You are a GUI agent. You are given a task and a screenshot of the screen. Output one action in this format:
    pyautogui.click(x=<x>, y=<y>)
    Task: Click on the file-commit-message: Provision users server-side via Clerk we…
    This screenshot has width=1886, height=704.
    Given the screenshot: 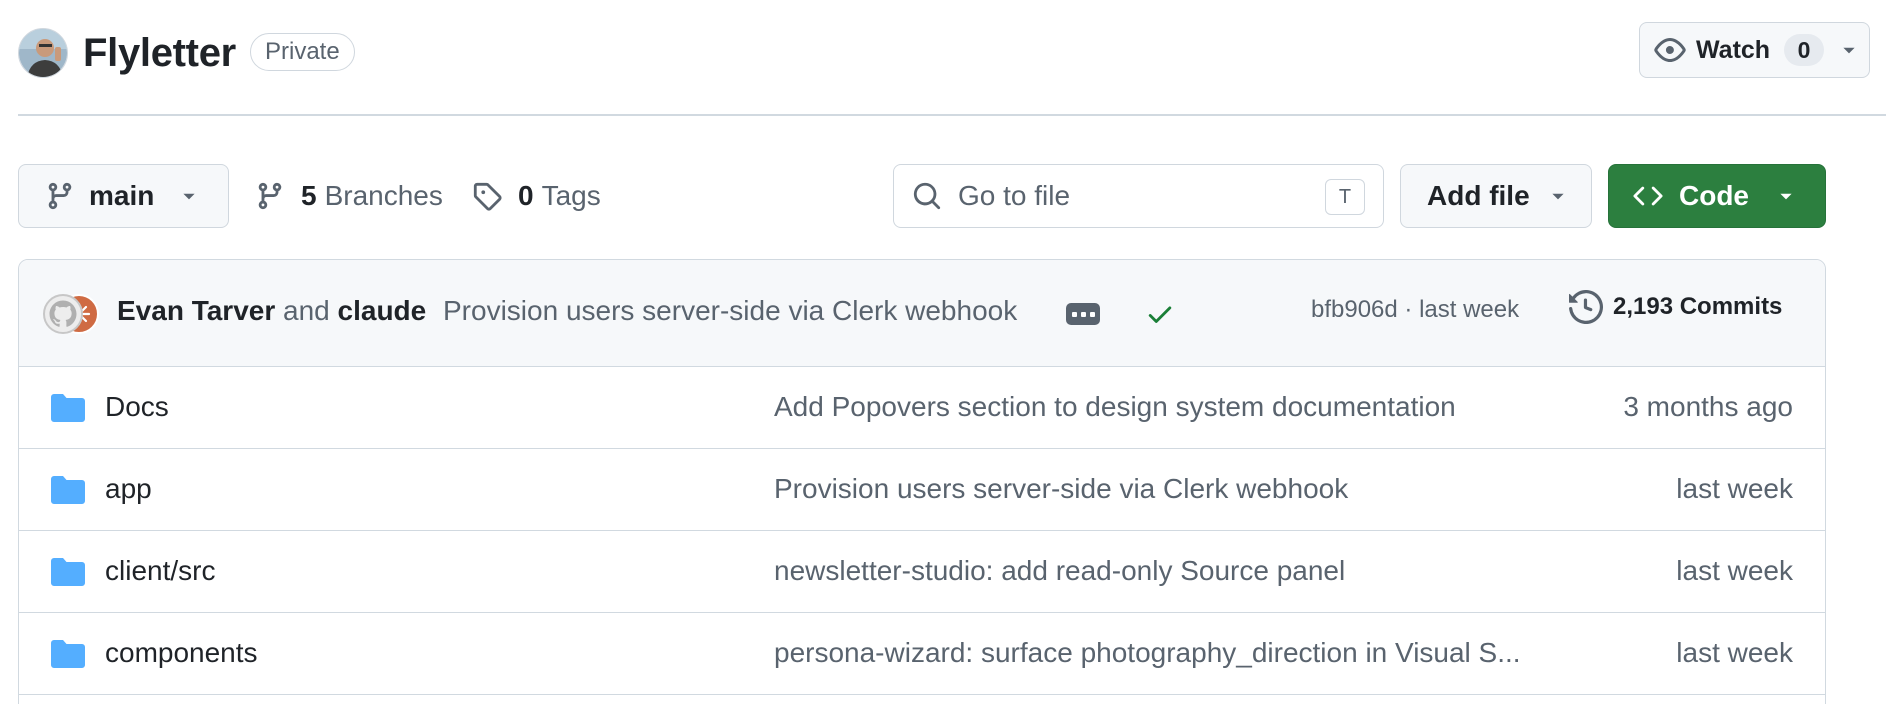 What is the action you would take?
    pyautogui.click(x=1164, y=489)
    